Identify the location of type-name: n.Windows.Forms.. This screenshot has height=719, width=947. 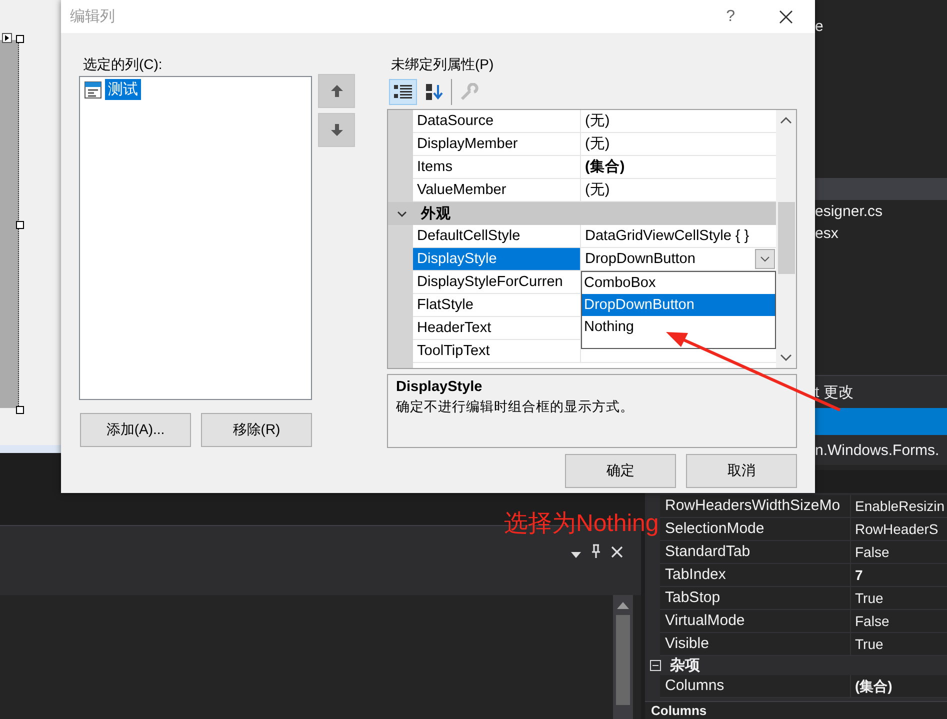
(877, 450).